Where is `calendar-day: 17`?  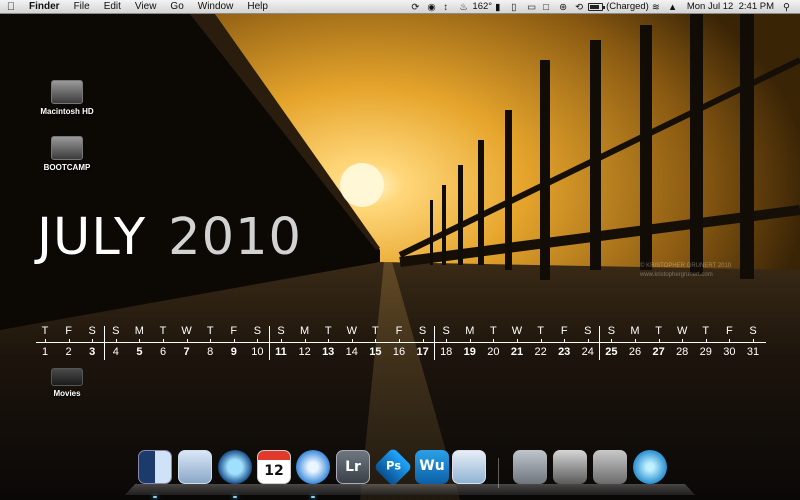 calendar-day: 17 is located at coordinates (422, 352).